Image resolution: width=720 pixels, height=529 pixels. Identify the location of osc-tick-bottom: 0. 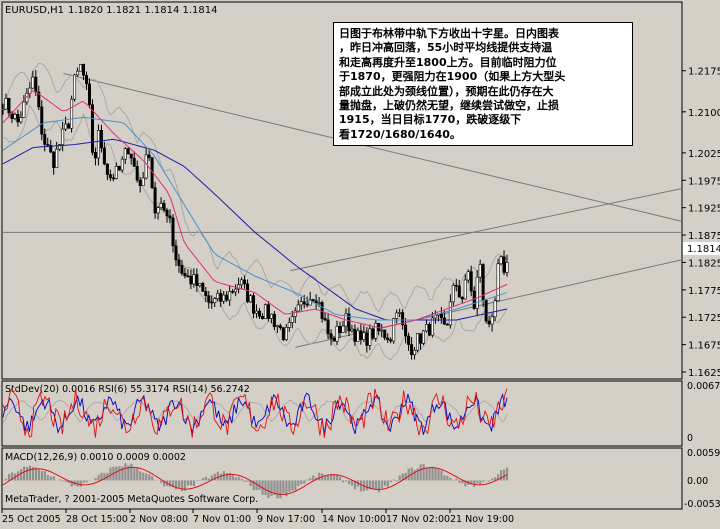
(690, 438).